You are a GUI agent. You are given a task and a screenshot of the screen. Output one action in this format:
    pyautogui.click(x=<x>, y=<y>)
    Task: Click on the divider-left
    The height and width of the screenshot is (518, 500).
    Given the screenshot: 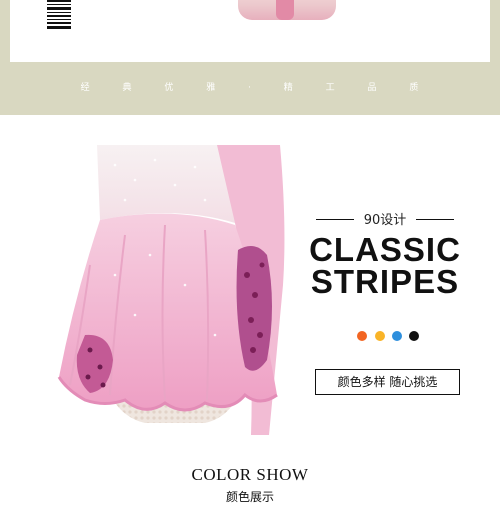 What is the action you would take?
    pyautogui.click(x=335, y=219)
    